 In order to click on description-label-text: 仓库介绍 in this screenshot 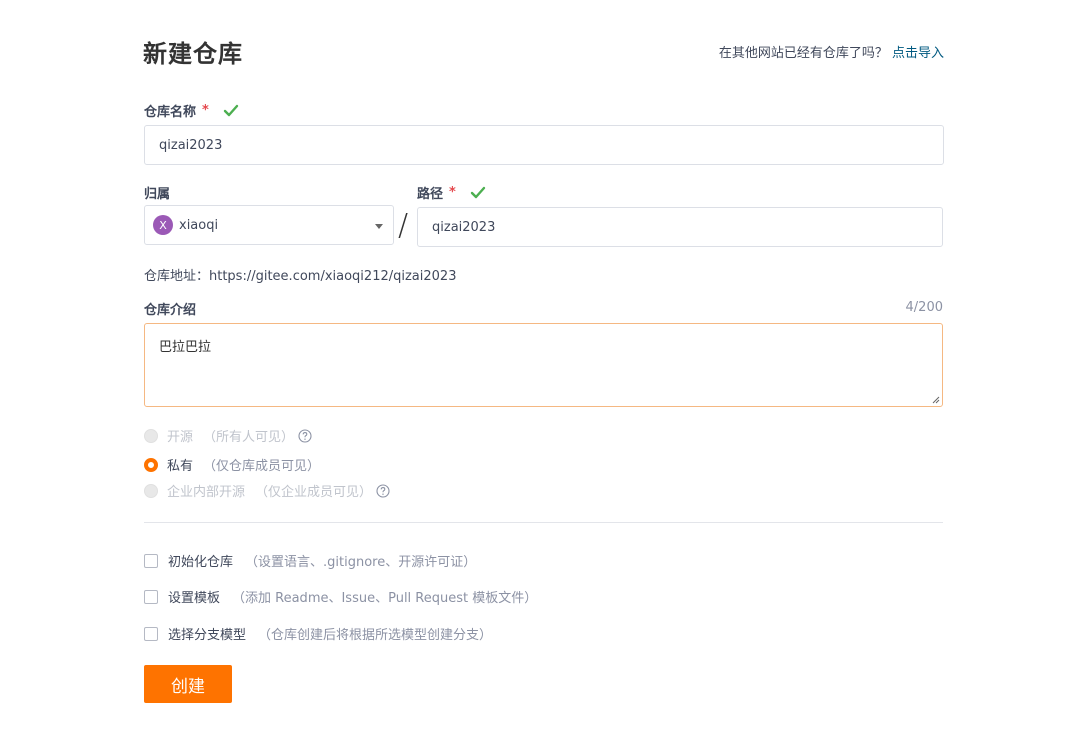, I will do `click(170, 310)`.